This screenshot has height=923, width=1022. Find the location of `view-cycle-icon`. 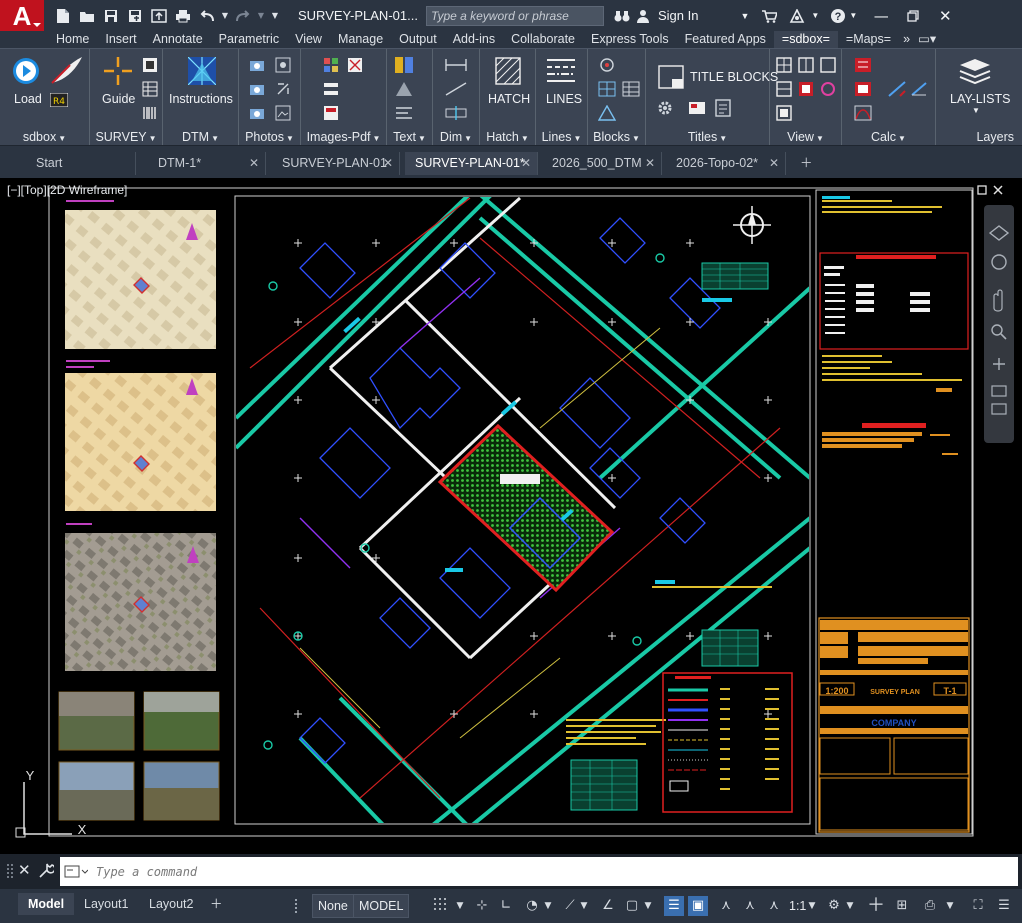

view-cycle-icon is located at coordinates (828, 89).